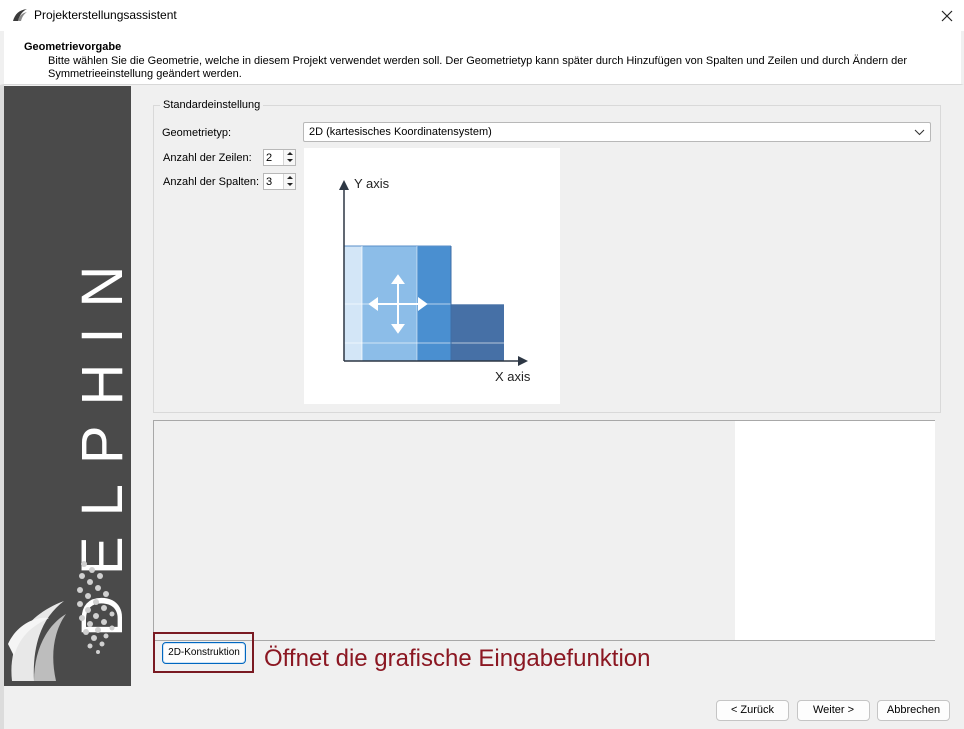 This screenshot has height=729, width=964. Describe the element at coordinates (919, 132) in the screenshot. I see `chevron-down-icon` at that location.